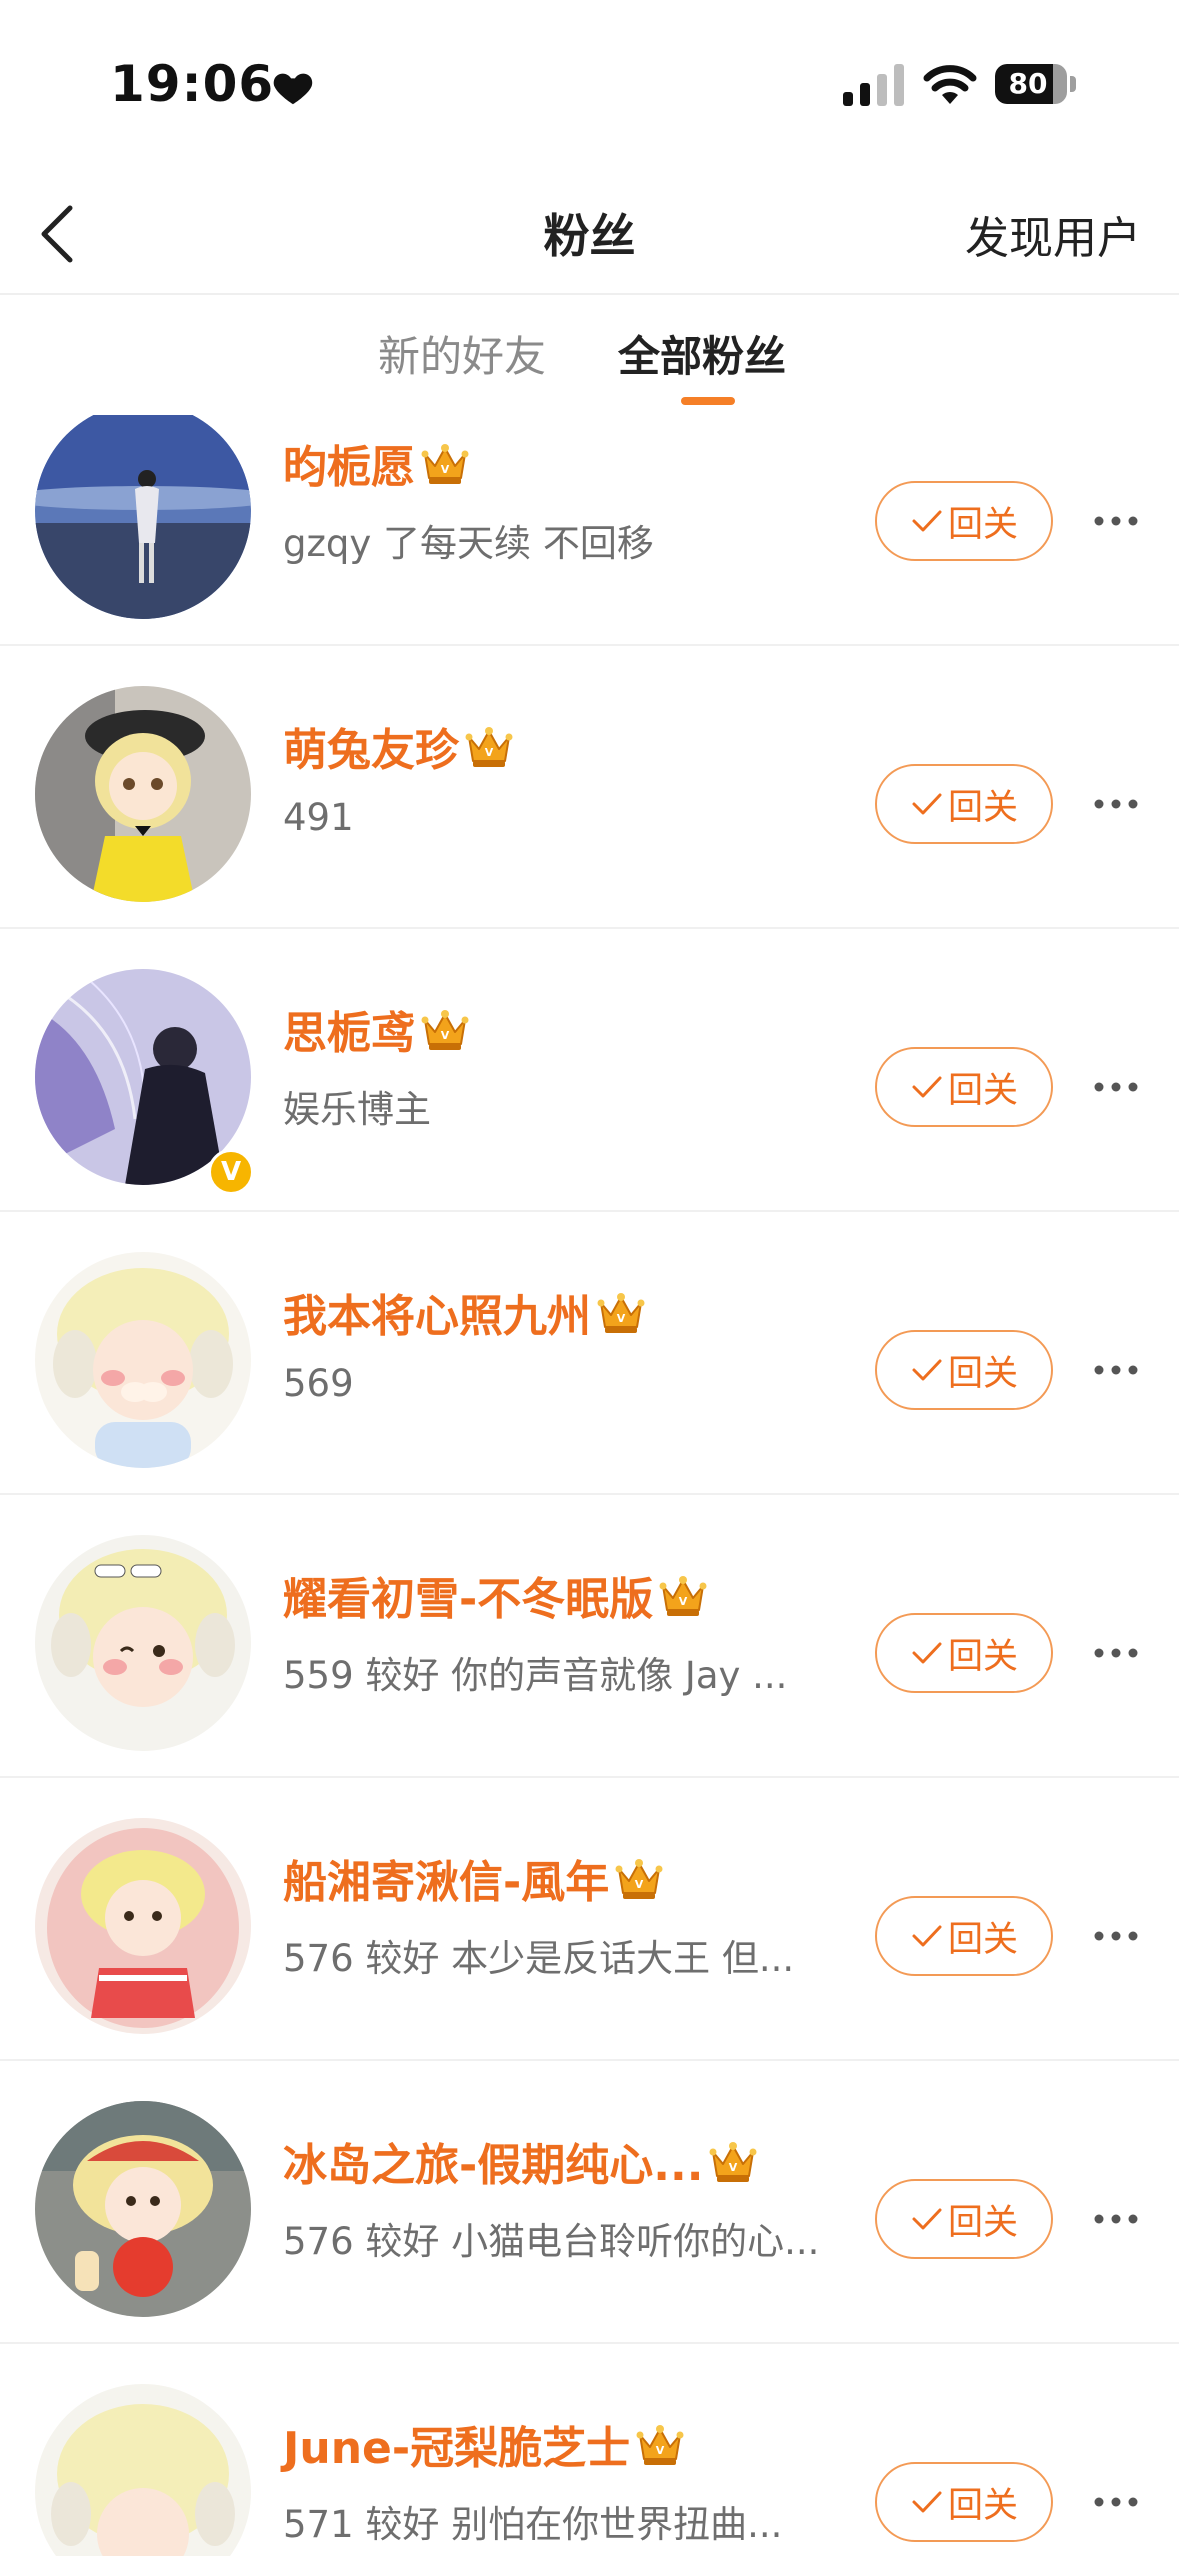 This screenshot has width=1179, height=2556. What do you see at coordinates (1031, 84) in the screenshot?
I see `battery-icon: 80` at bounding box center [1031, 84].